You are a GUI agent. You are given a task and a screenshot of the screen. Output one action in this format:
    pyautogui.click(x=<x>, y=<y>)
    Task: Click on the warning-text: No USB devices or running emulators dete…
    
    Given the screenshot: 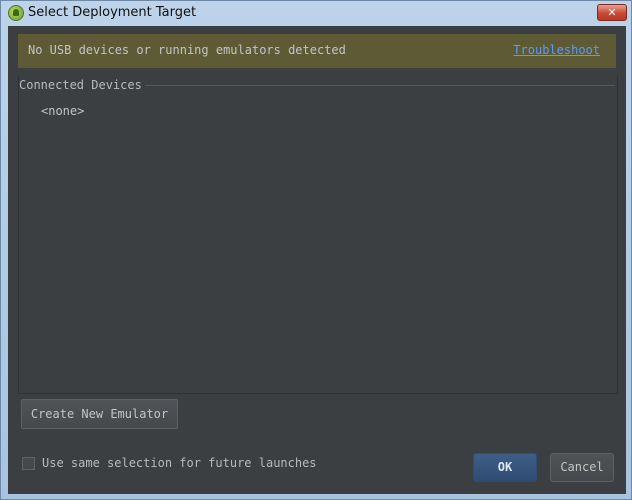 What is the action you would take?
    pyautogui.click(x=187, y=50)
    